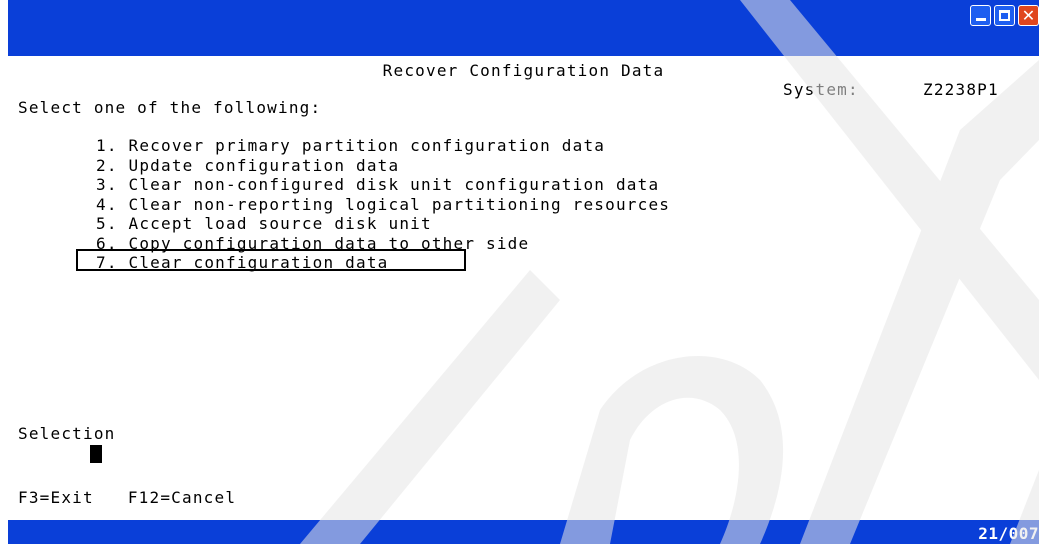 The height and width of the screenshot is (544, 1039). What do you see at coordinates (56, 497) in the screenshot?
I see `f3-exit-key: F3=Exit` at bounding box center [56, 497].